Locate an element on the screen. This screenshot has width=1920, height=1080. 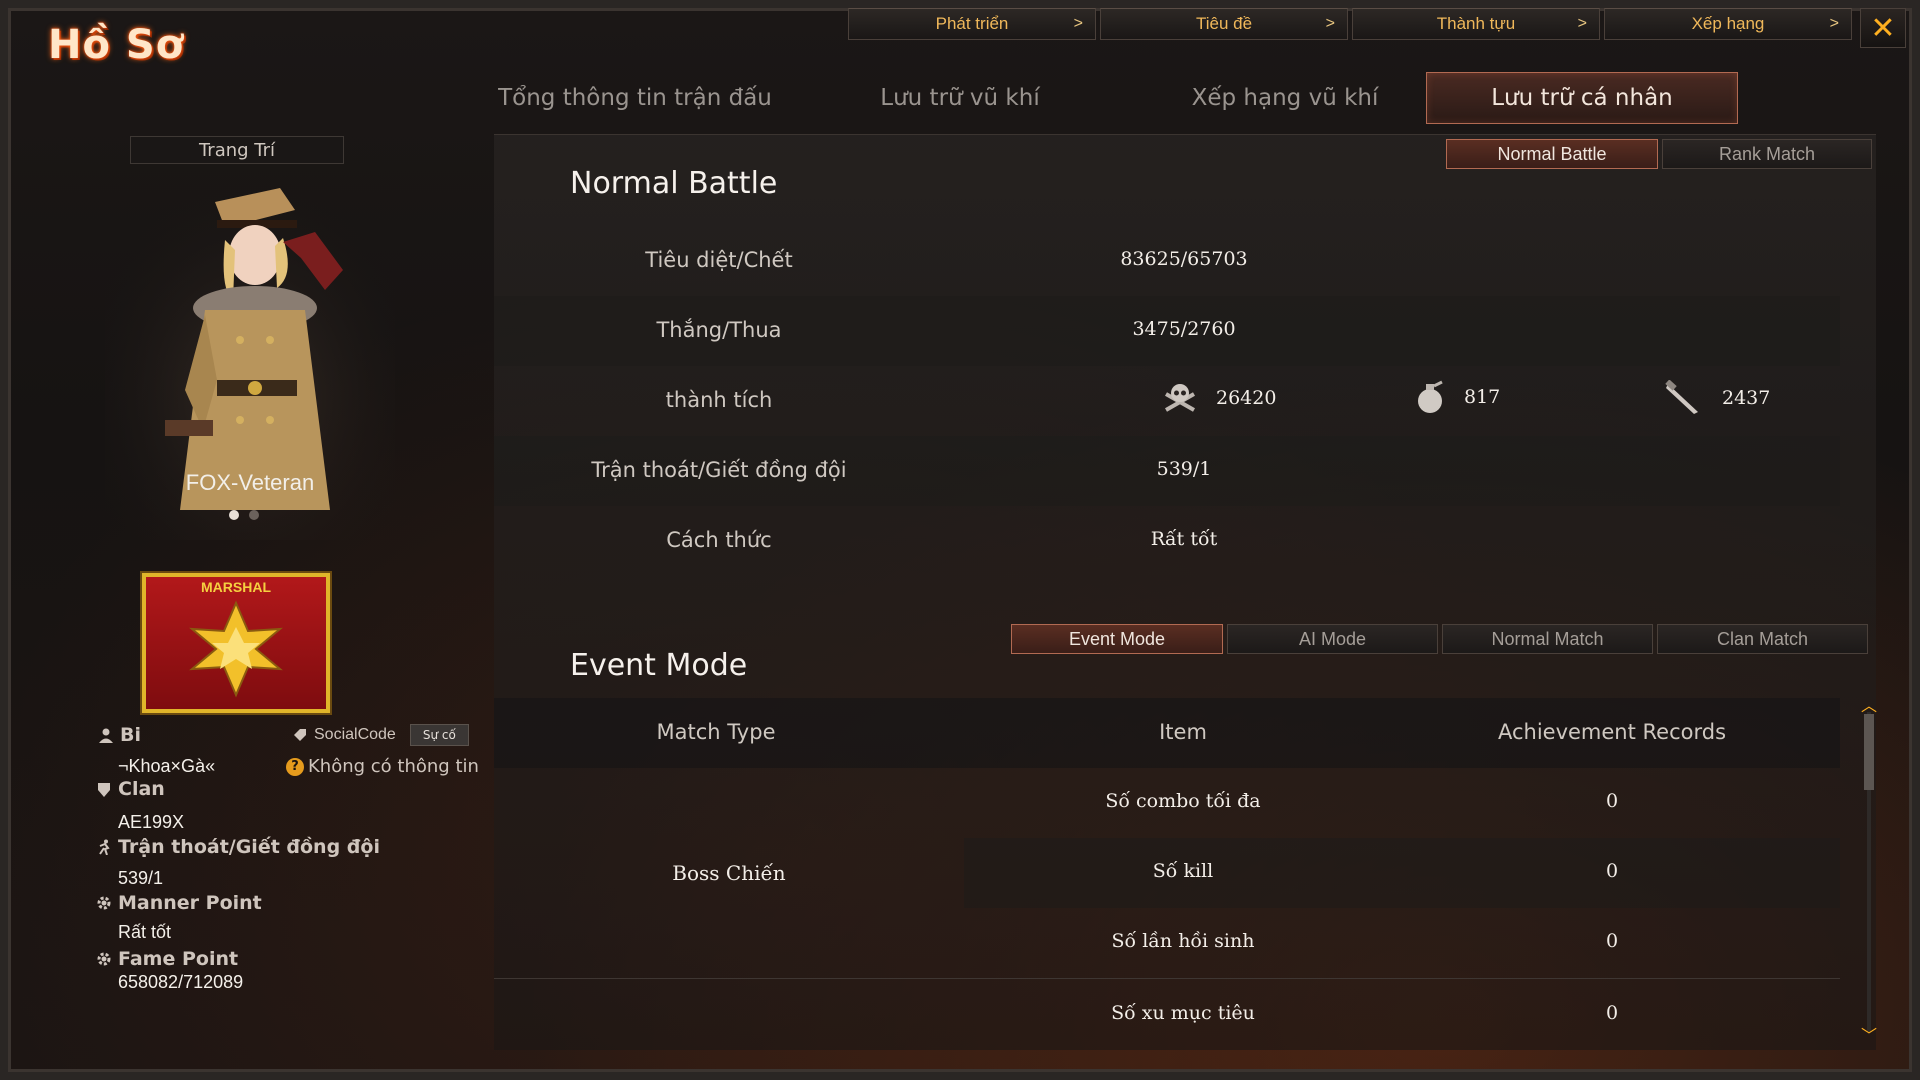
event-table-header: Match Type Item Achievement Records is located at coordinates (1167, 733).